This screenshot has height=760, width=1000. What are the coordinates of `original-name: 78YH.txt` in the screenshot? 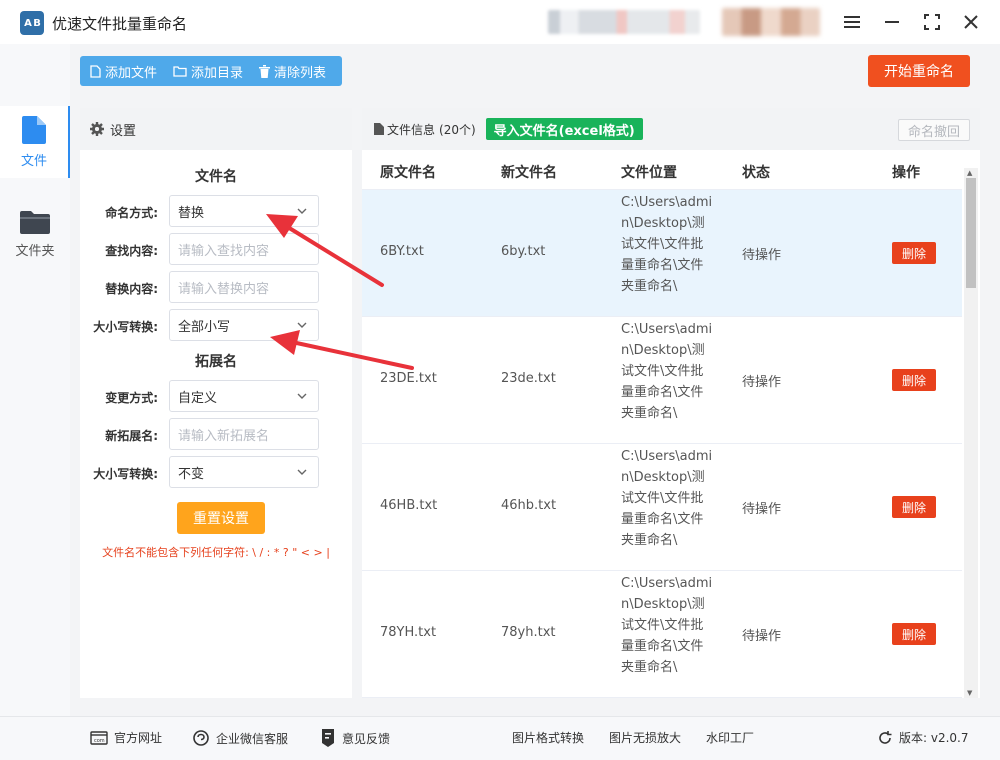 It's located at (408, 632).